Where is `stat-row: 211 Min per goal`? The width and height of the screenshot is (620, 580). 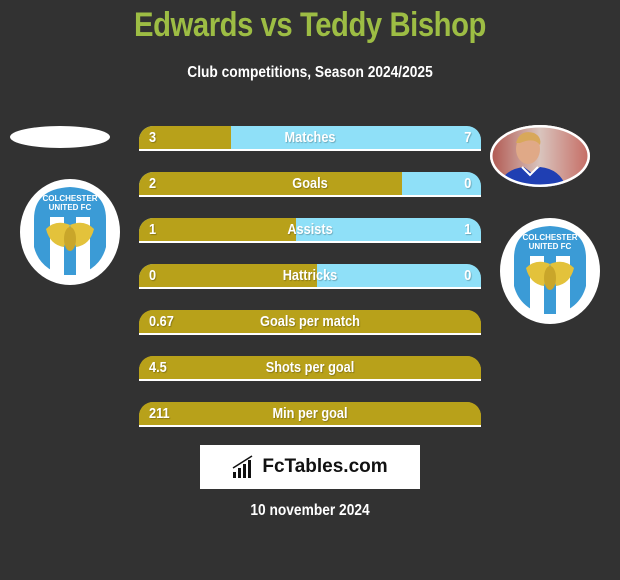
stat-row: 211 Min per goal is located at coordinates (310, 414).